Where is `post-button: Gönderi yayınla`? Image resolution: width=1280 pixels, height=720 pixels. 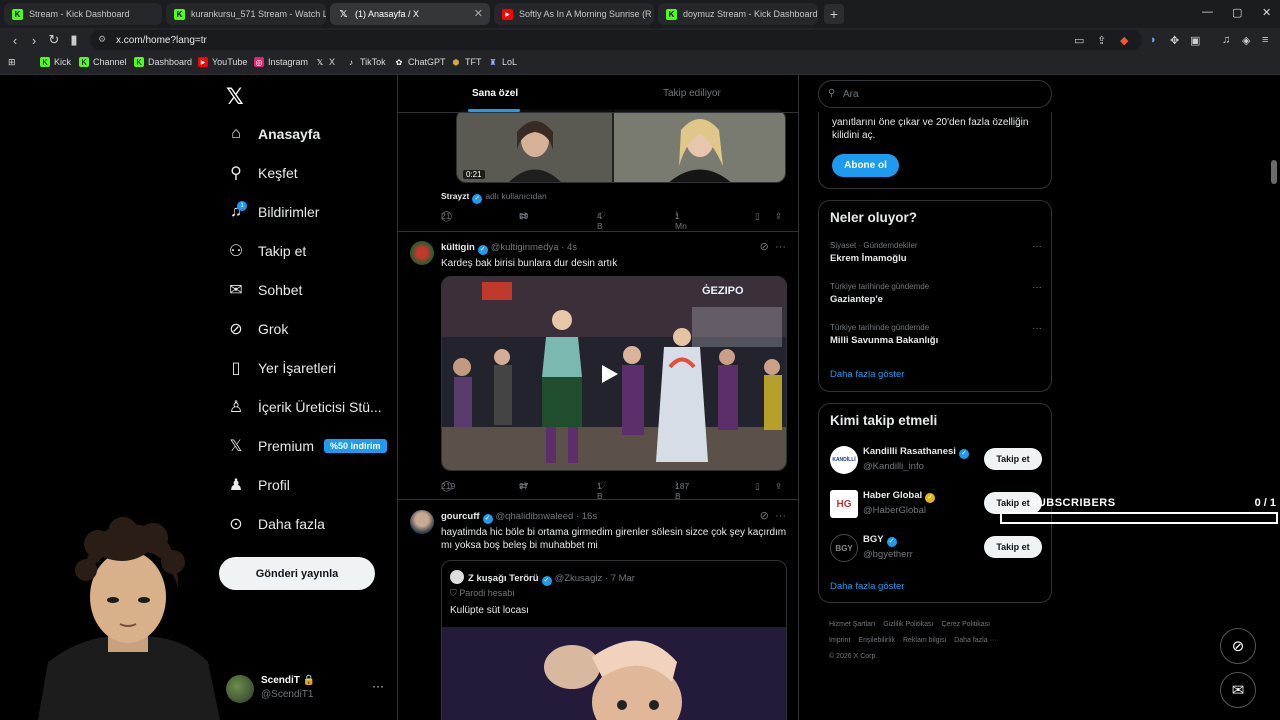 post-button: Gönderi yayınla is located at coordinates (297, 573).